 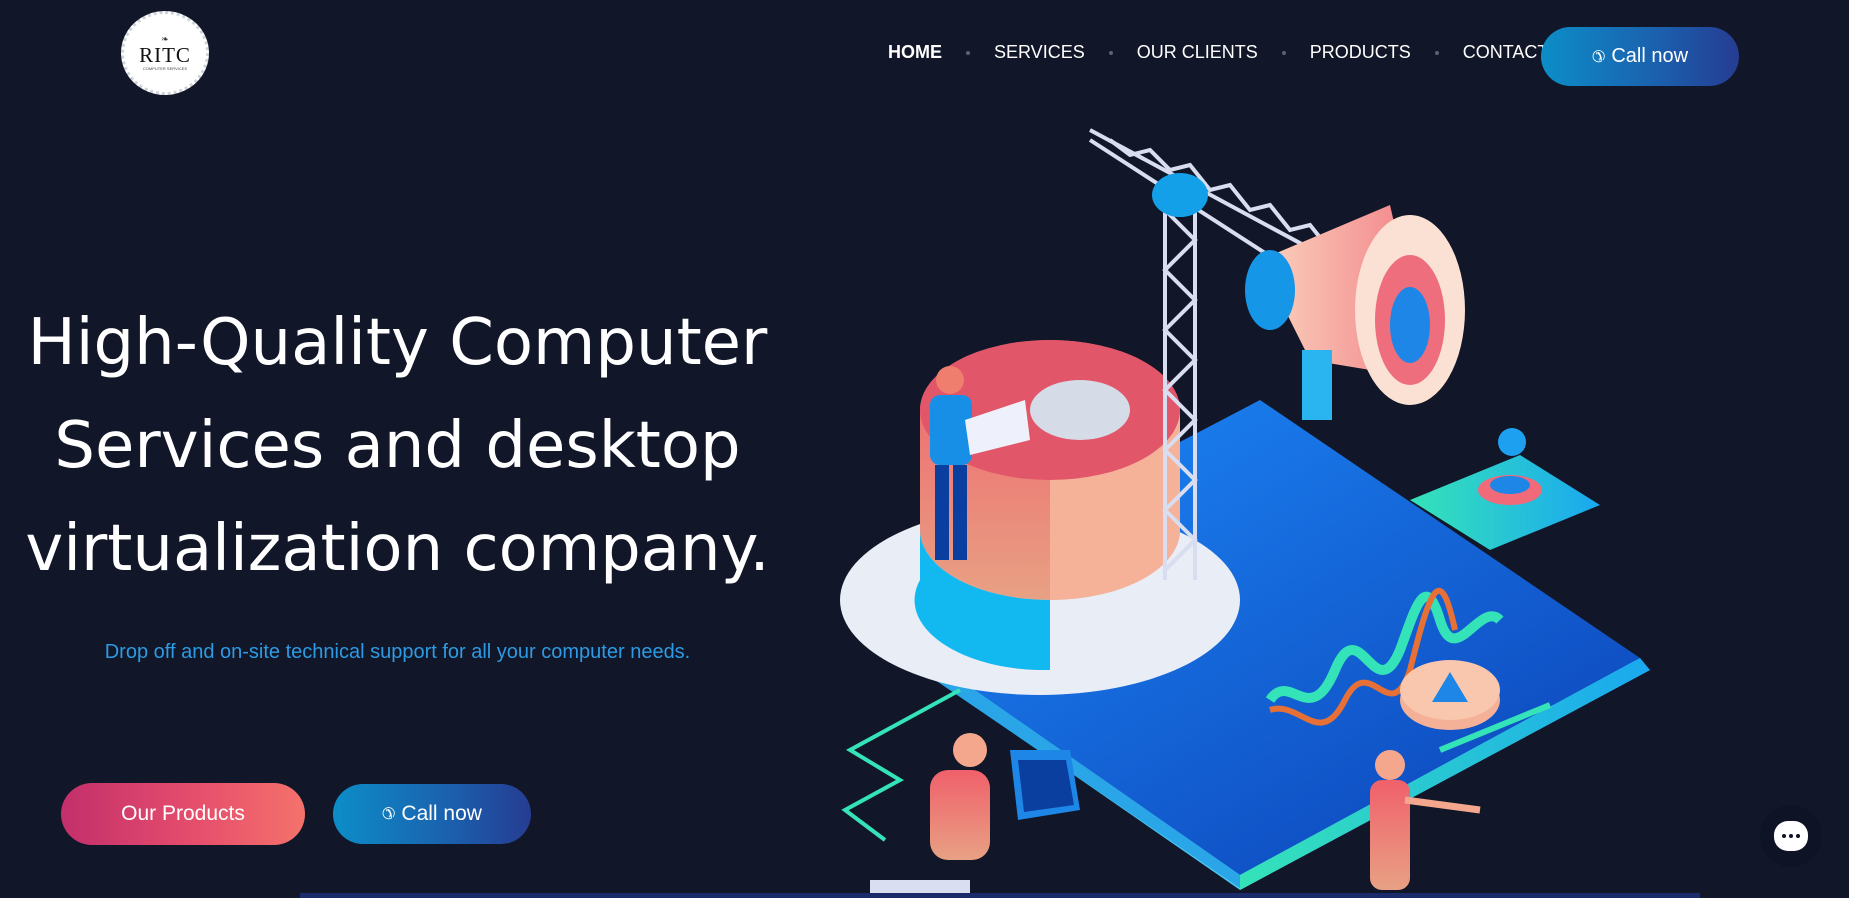 What do you see at coordinates (1197, 52) in the screenshot?
I see `nav-our-clients: OUR CLIENTS` at bounding box center [1197, 52].